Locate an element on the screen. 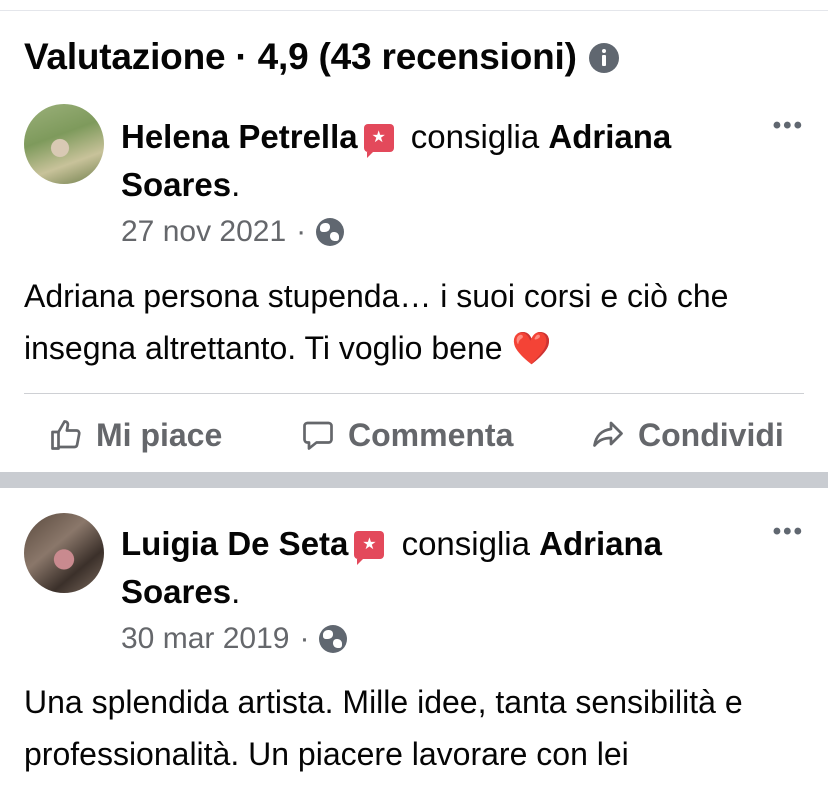  comment-label: Commenta is located at coordinates (431, 434).